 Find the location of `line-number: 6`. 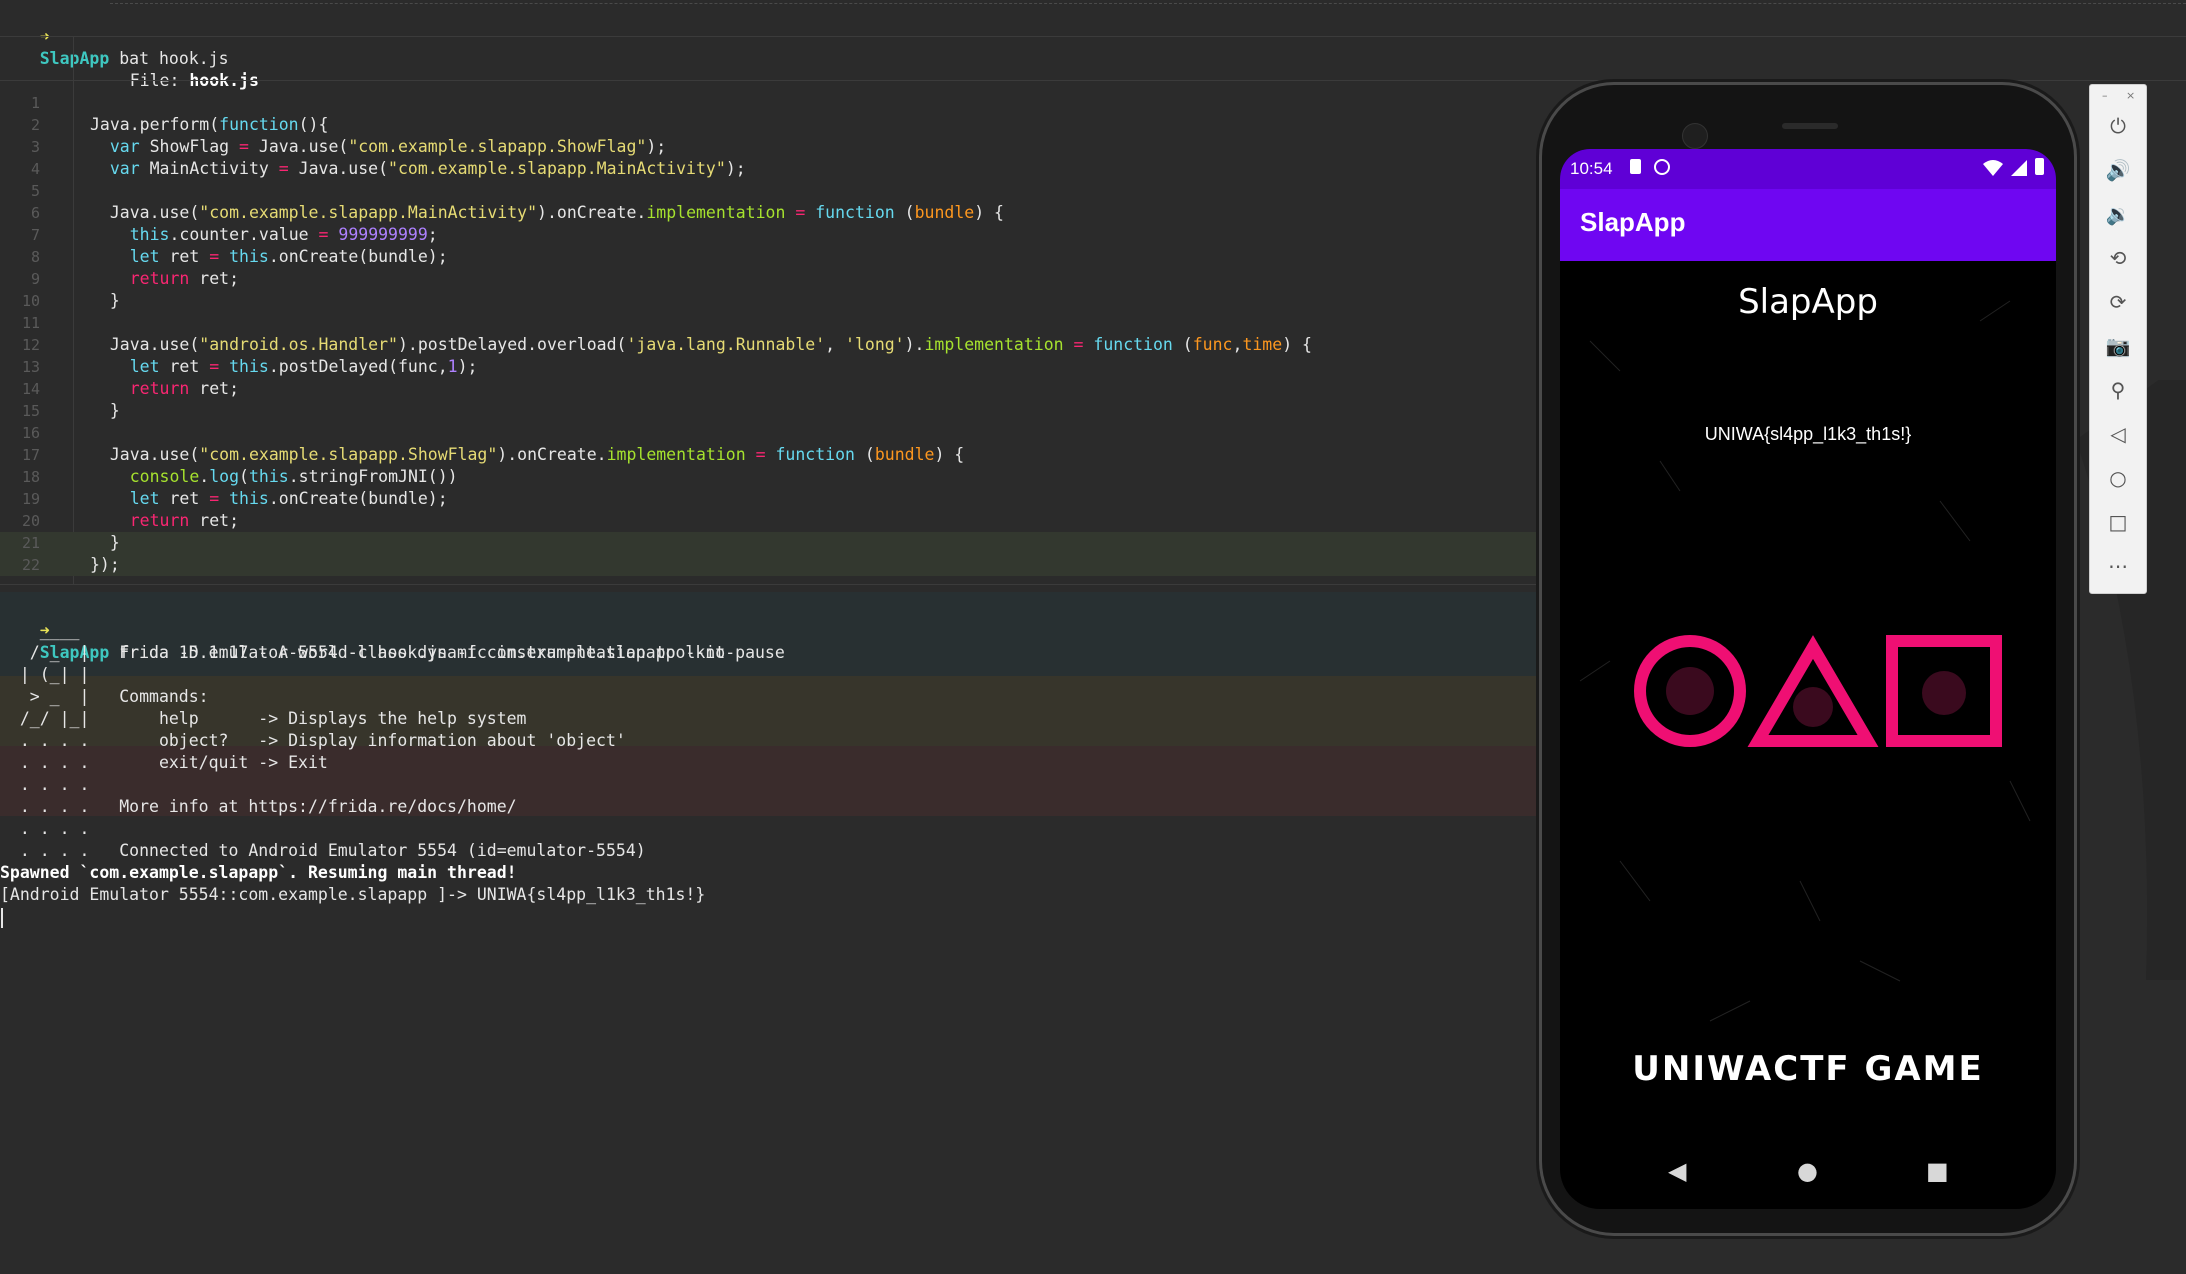

line-number: 6 is located at coordinates (35, 213).